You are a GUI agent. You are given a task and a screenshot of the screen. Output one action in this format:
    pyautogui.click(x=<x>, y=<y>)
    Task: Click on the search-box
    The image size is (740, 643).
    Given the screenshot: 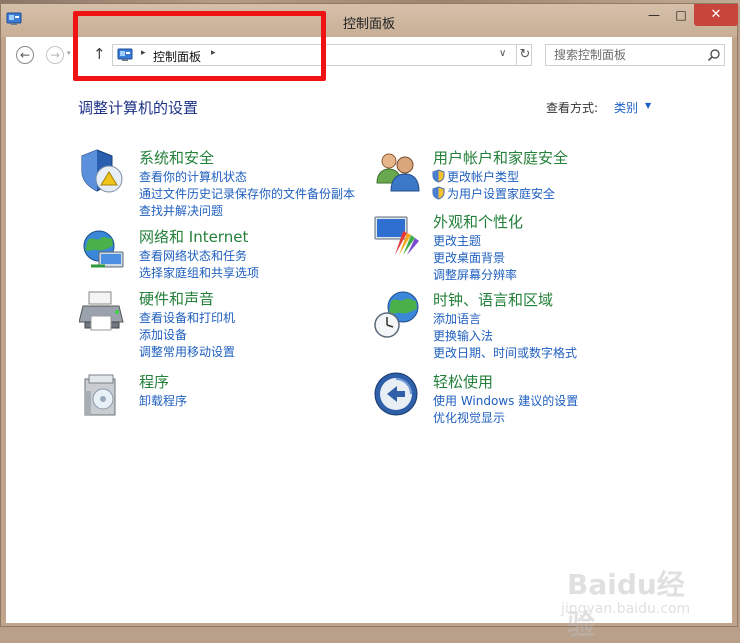 What is the action you would take?
    pyautogui.click(x=635, y=55)
    